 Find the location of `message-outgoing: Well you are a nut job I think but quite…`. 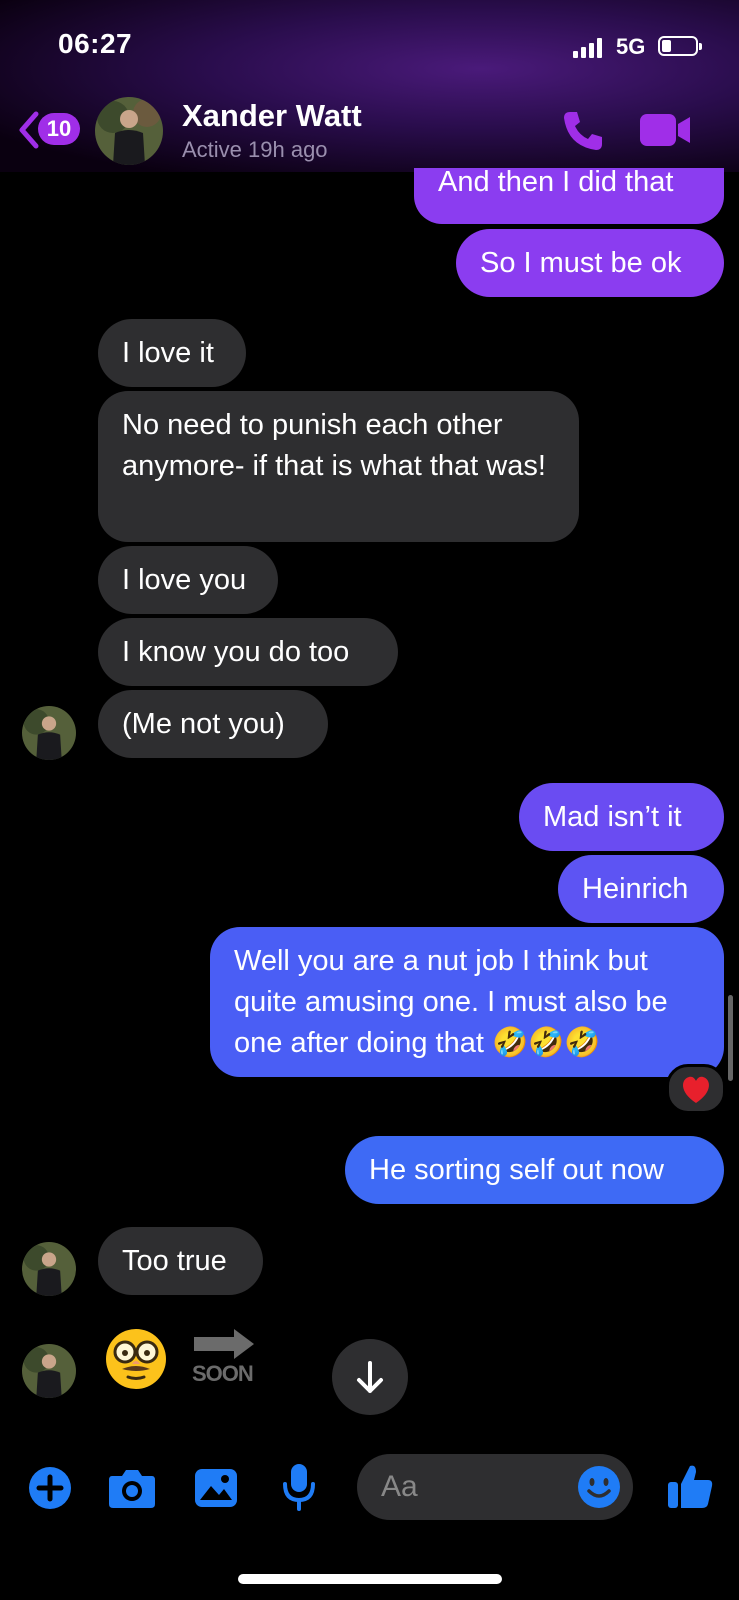

message-outgoing: Well you are a nut job I think but quite… is located at coordinates (467, 1002).